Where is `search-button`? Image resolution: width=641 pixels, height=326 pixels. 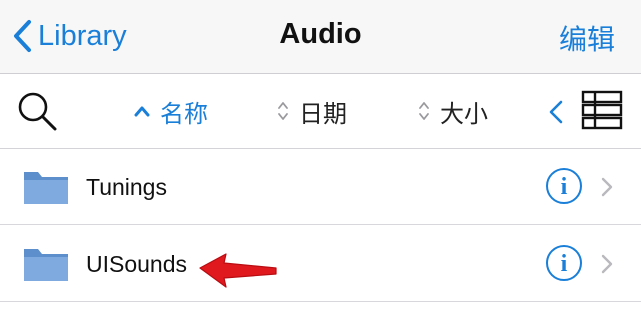
search-button is located at coordinates (38, 112).